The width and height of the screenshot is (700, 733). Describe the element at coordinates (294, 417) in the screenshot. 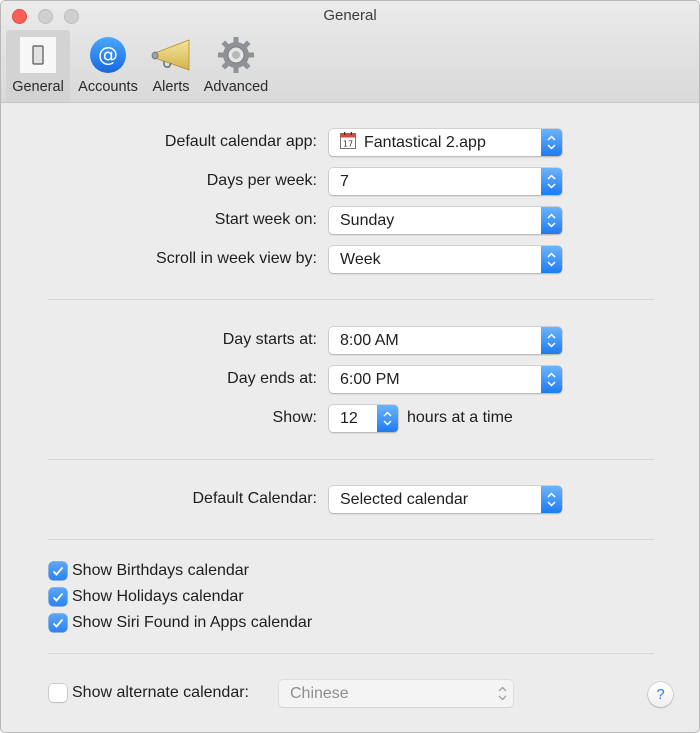

I see `show-hours-label: Show:` at that location.